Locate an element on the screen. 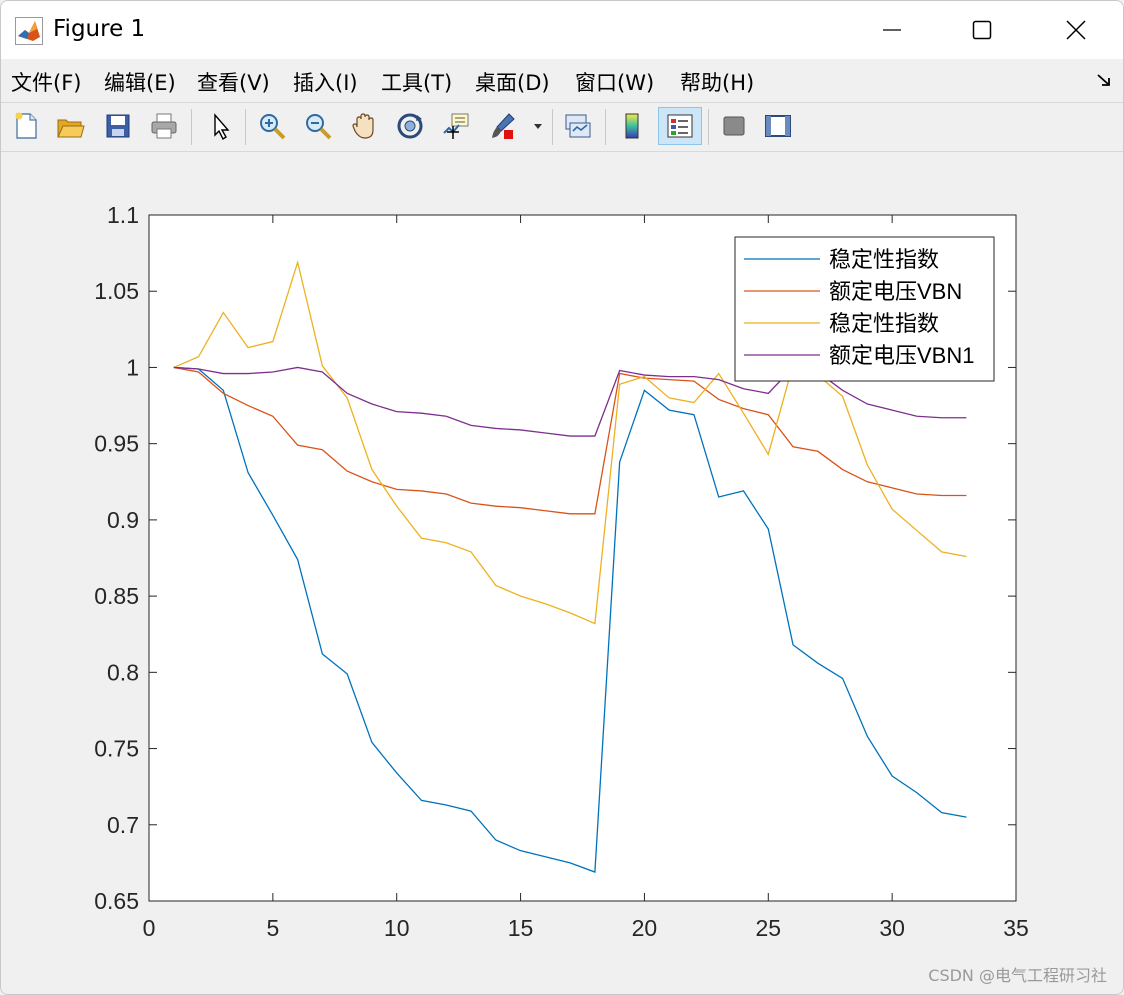 This screenshot has width=1124, height=995. menu-tools: 工具(T) is located at coordinates (416, 82).